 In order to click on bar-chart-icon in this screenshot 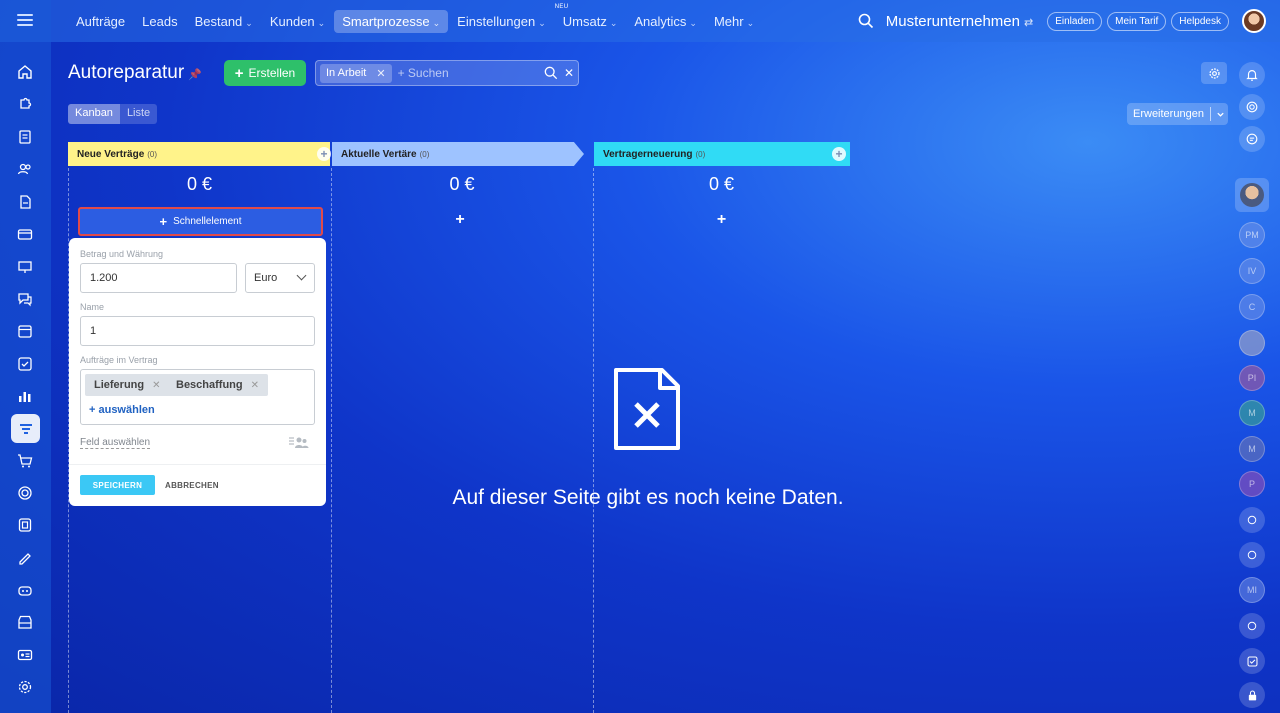, I will do `click(25, 396)`.